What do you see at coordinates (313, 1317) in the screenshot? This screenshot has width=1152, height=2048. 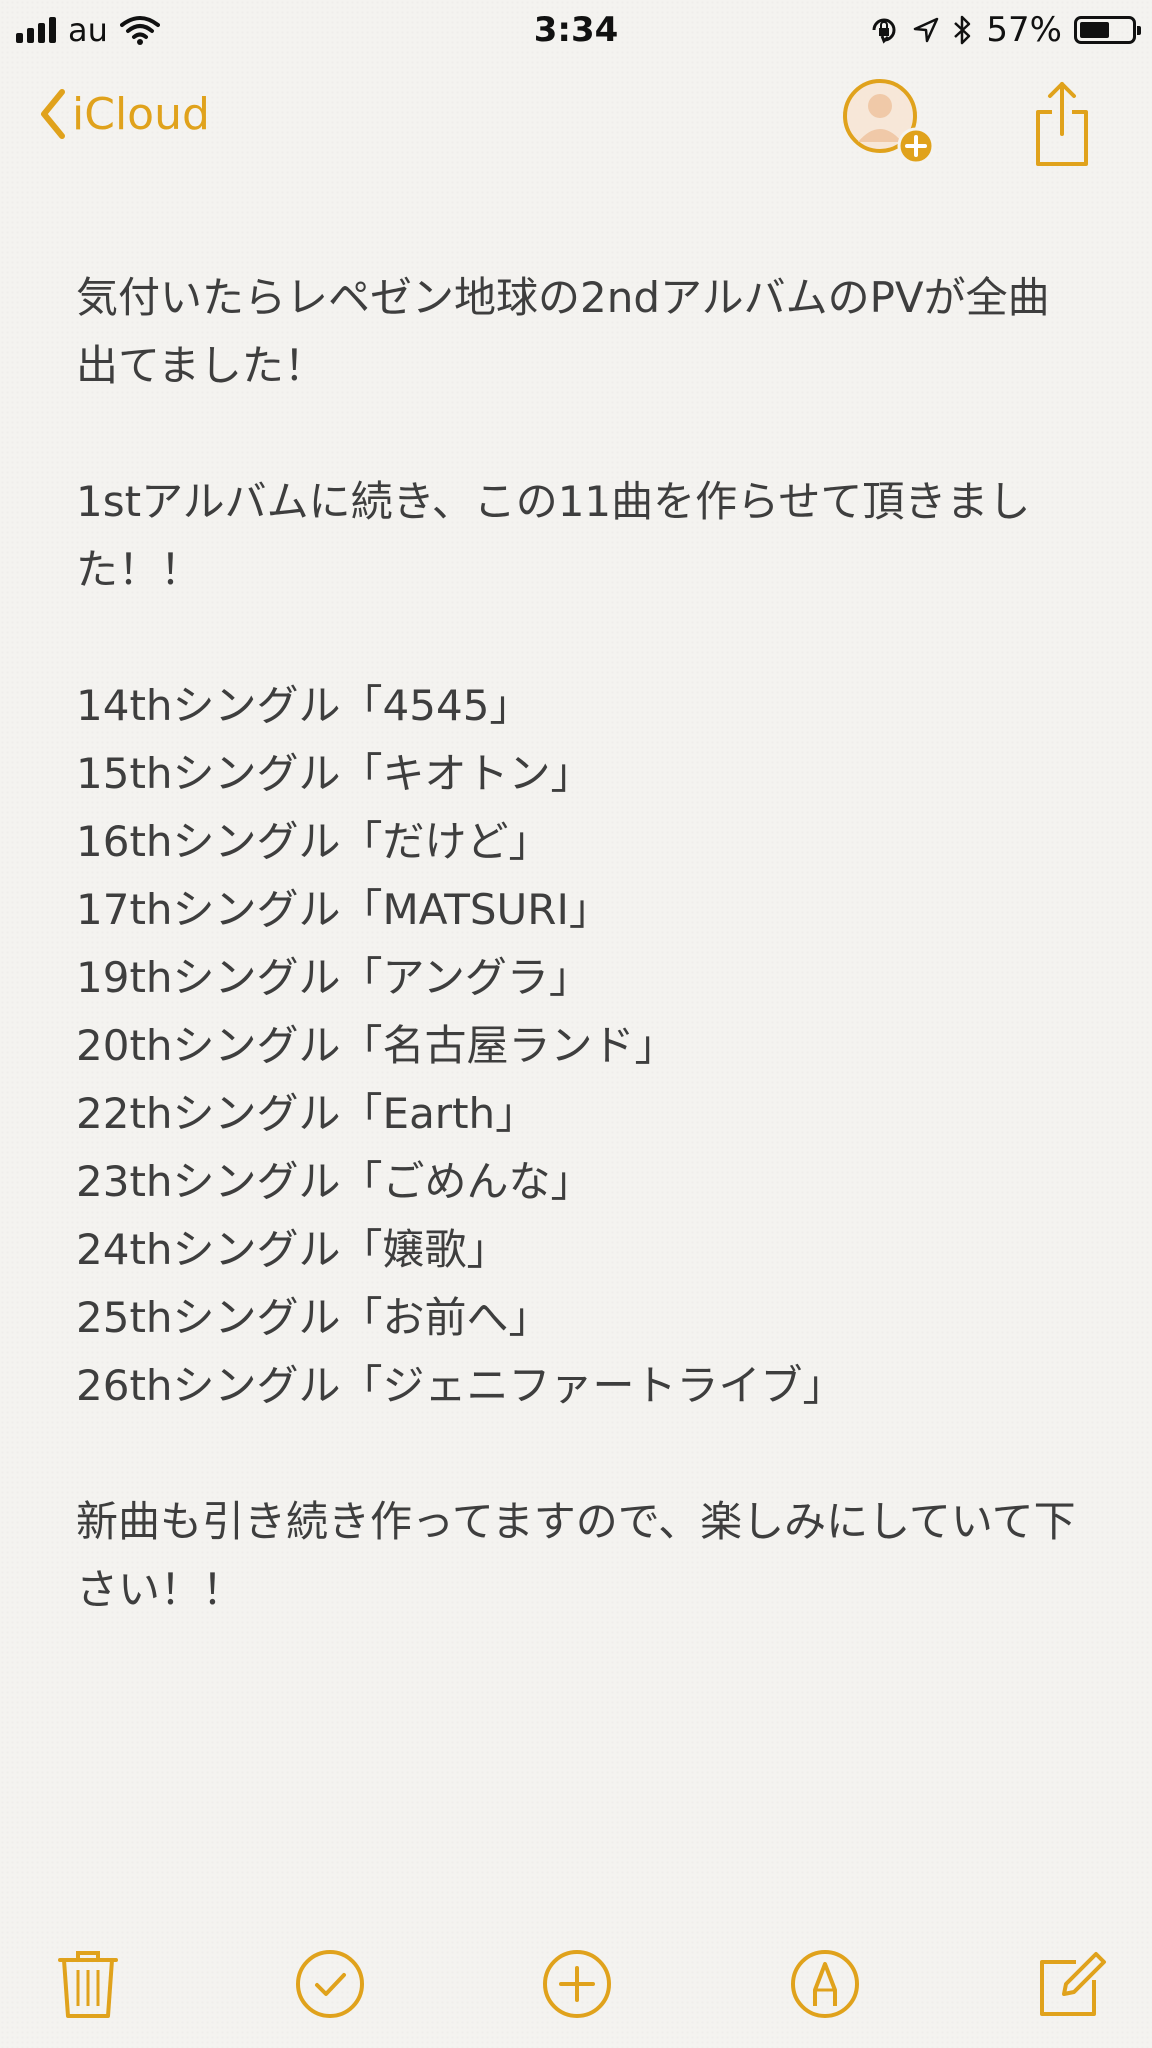 I see `song-item: 25thシングル「お前へ」` at bounding box center [313, 1317].